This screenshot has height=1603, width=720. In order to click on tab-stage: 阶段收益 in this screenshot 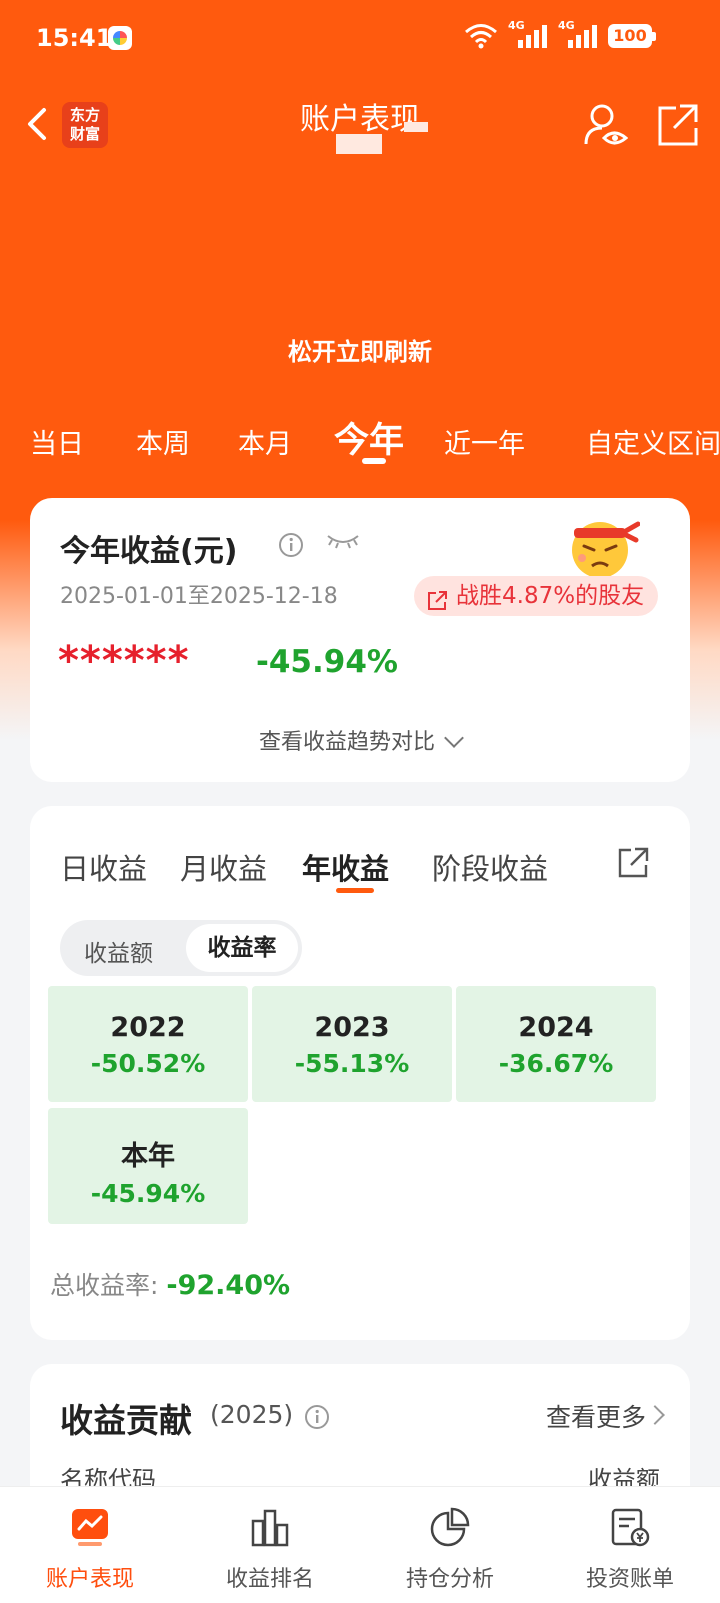, I will do `click(490, 867)`.